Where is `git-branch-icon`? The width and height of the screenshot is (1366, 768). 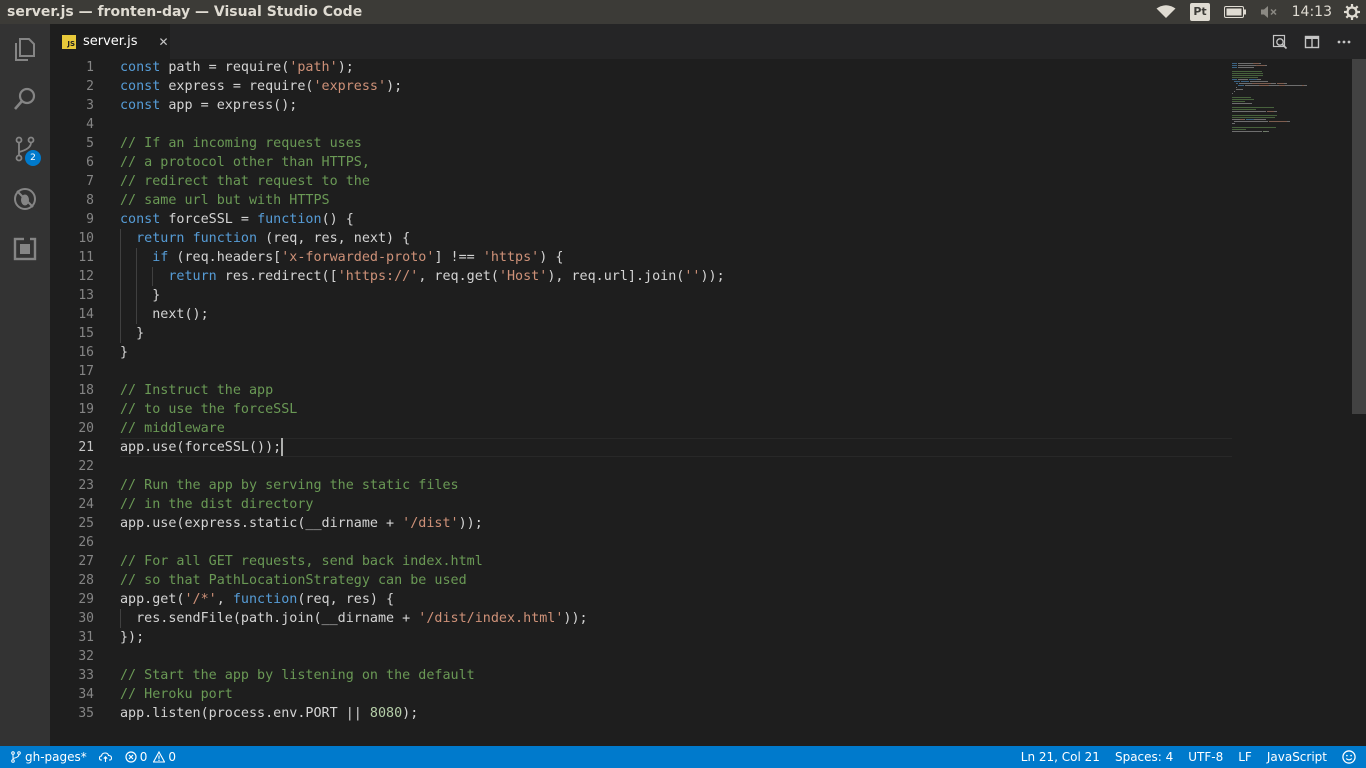
git-branch-icon is located at coordinates (16, 757).